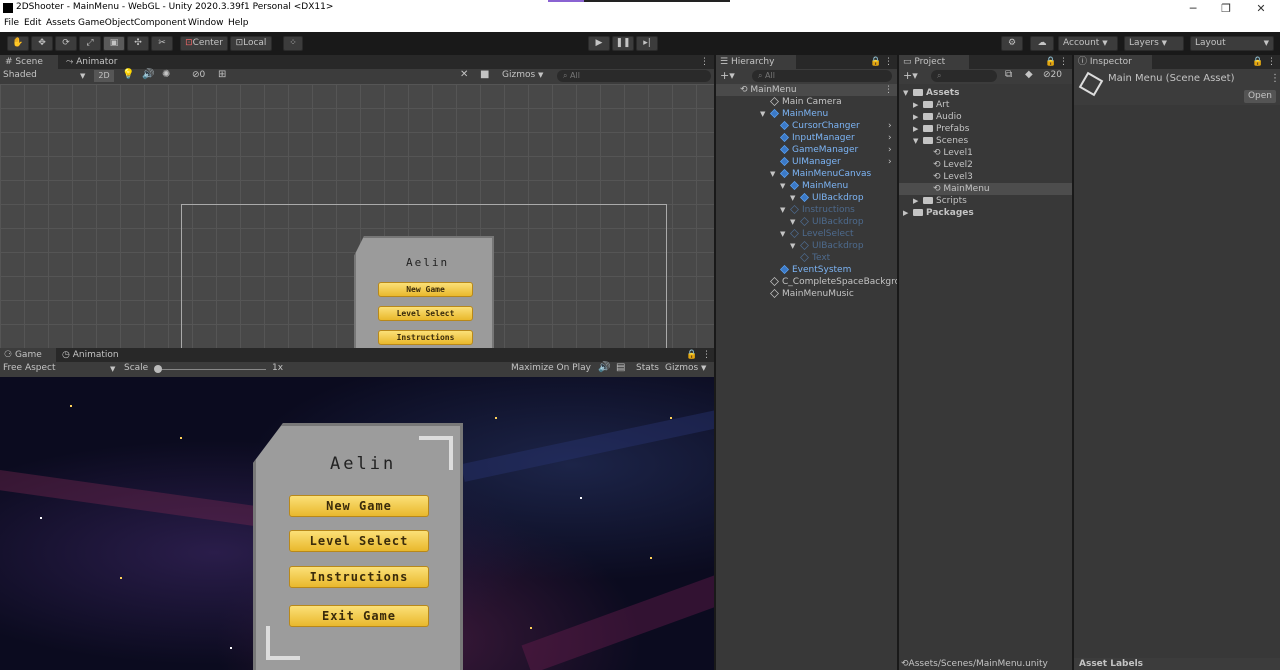 This screenshot has width=1280, height=670. What do you see at coordinates (918, 141) in the screenshot?
I see `chevron-right-icon: ▼` at bounding box center [918, 141].